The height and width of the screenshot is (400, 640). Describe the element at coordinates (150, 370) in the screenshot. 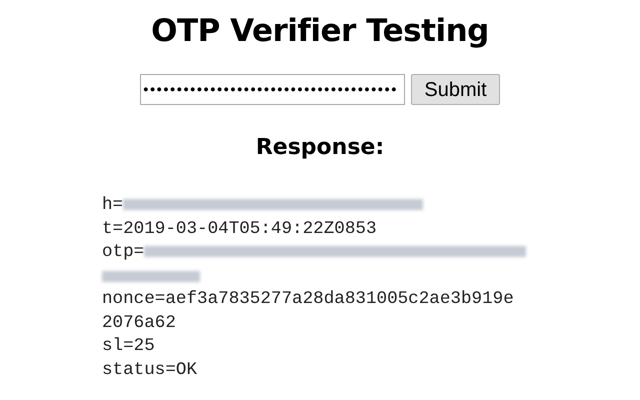

I see `response-line: status=OK` at that location.